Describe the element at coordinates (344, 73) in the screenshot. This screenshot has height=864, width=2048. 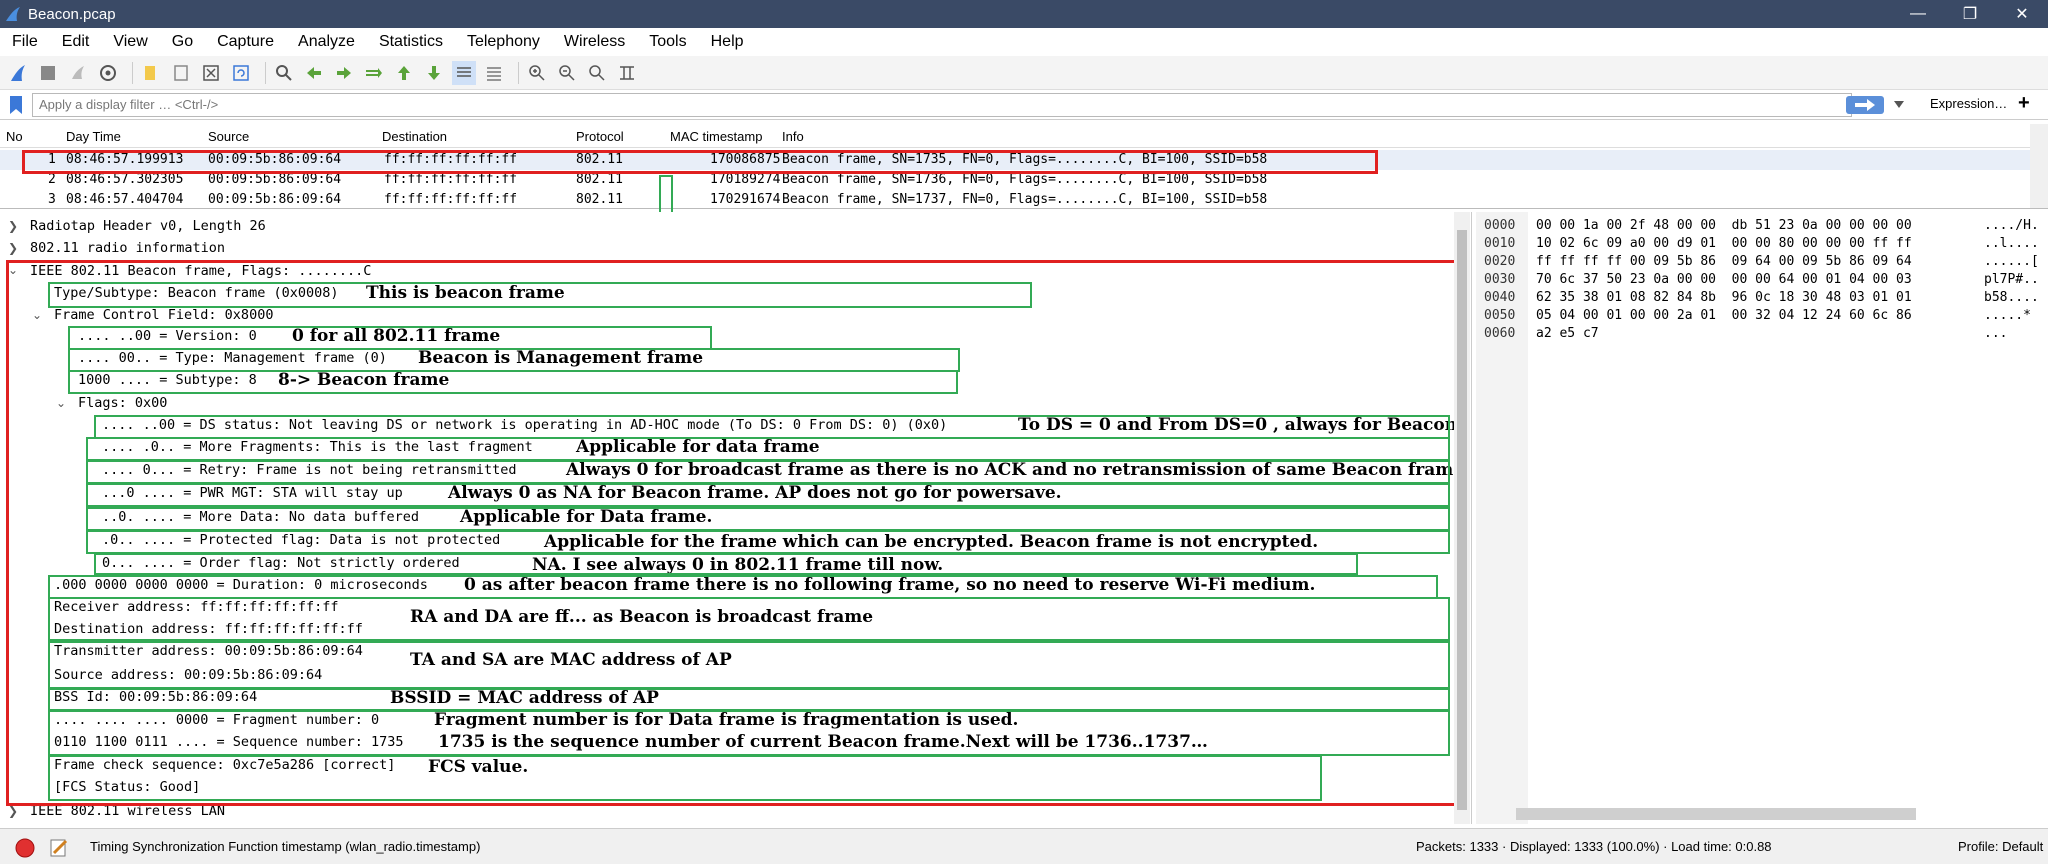
I see `go-forward-icon` at that location.